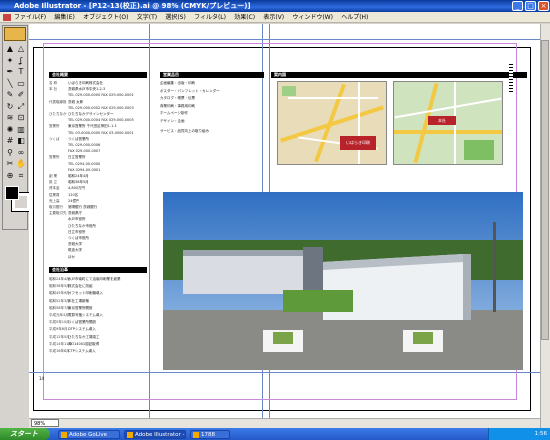  Describe the element at coordinates (80, 307) in the screenshot. I see `info-row-value: 東京営業所開設` at that location.